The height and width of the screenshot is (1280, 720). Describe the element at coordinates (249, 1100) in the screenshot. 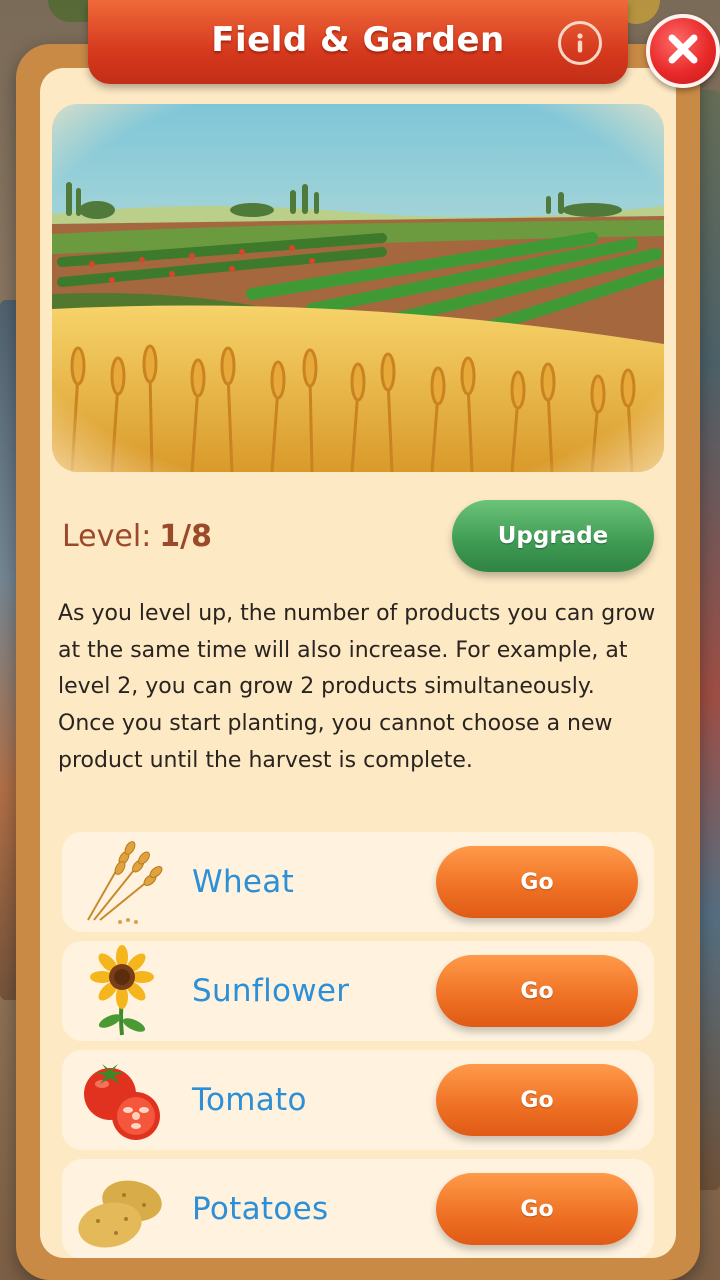

I see `product-name: Tomato` at that location.